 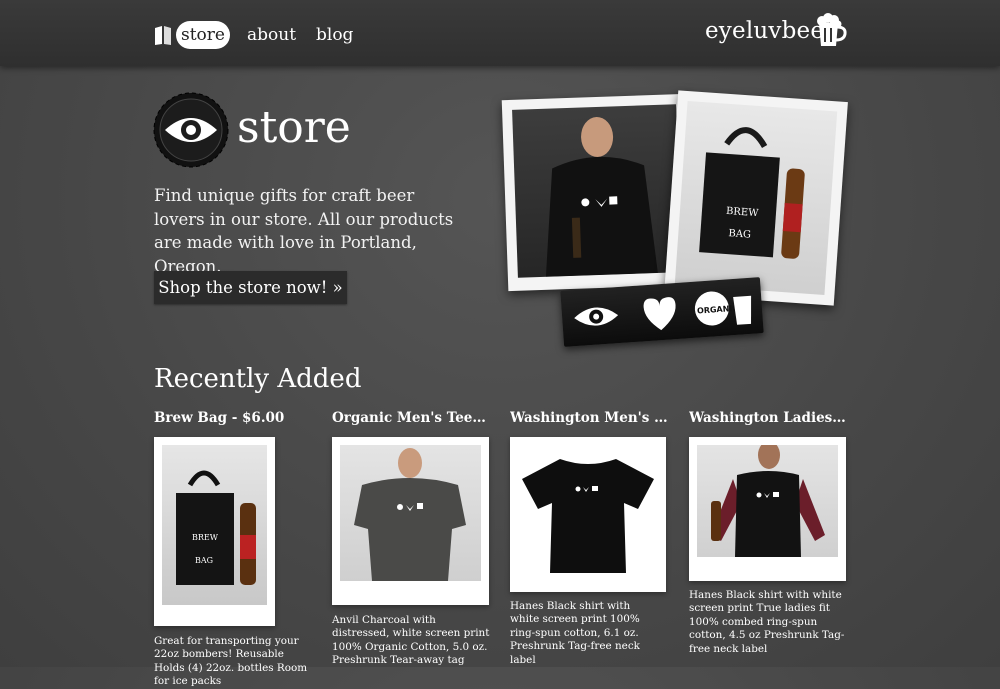 I want to click on brew-bag-collage-photo: BREW BAG, so click(x=756, y=198).